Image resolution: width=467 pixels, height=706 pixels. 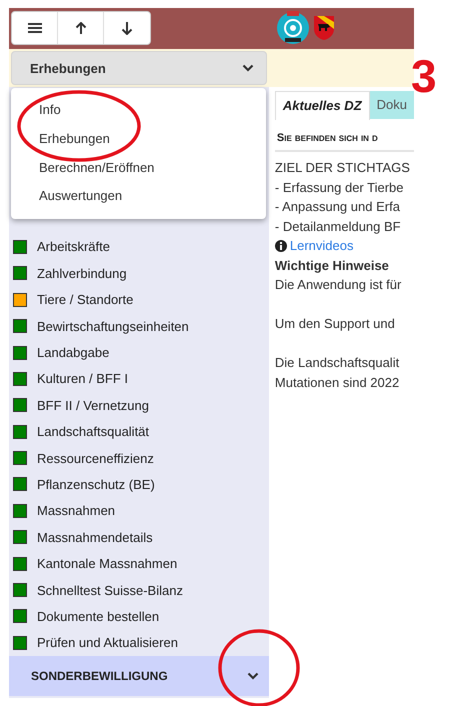 What do you see at coordinates (138, 196) in the screenshot?
I see `menu-item: Auswertungen` at bounding box center [138, 196].